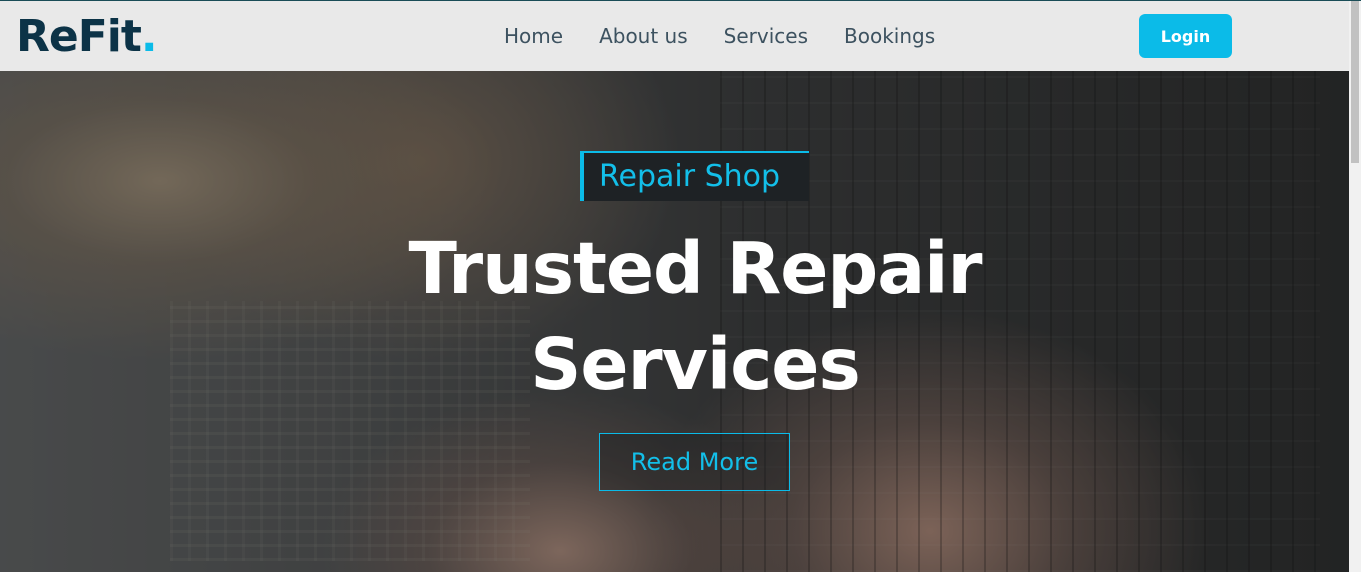  Describe the element at coordinates (533, 36) in the screenshot. I see `nav-link-home: Home` at that location.